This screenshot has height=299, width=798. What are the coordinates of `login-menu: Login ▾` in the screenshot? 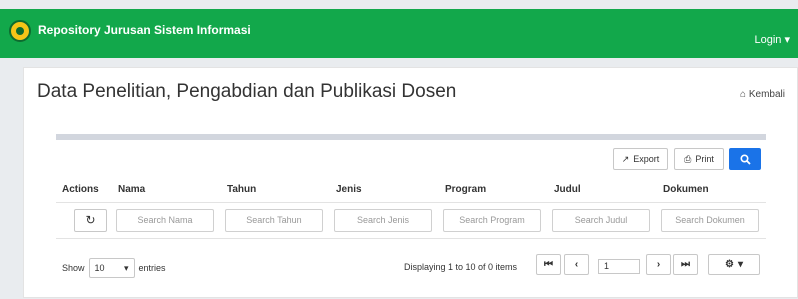 It's located at (773, 39).